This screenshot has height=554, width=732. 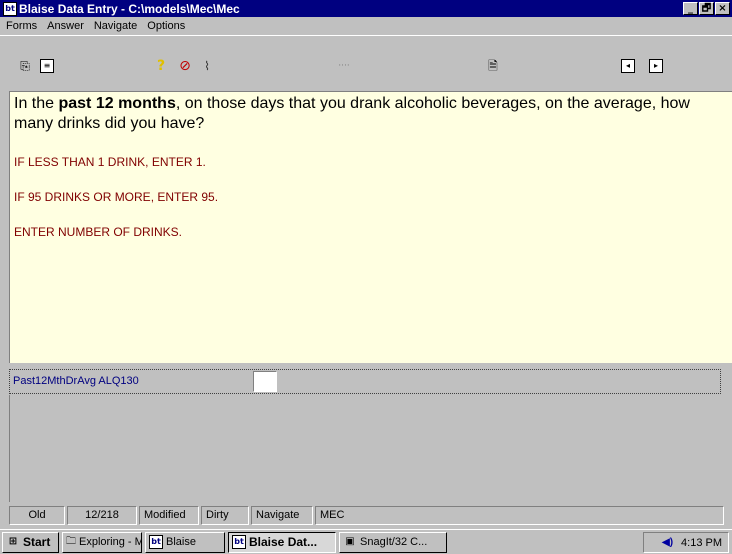 I want to click on windows-logo-icon: ⊞, so click(x=13, y=541).